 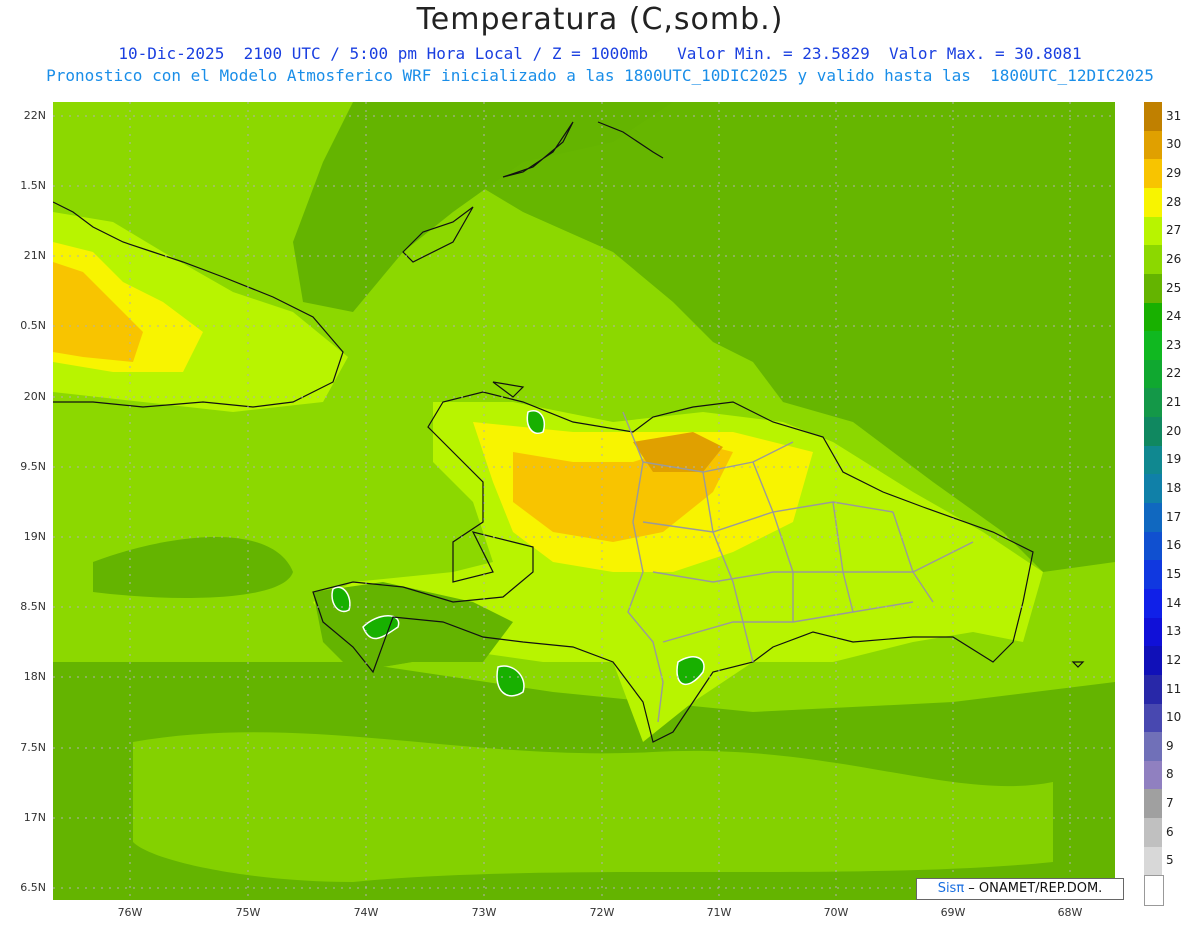 What do you see at coordinates (34, 115) in the screenshot?
I see `lat-label: 22N` at bounding box center [34, 115].